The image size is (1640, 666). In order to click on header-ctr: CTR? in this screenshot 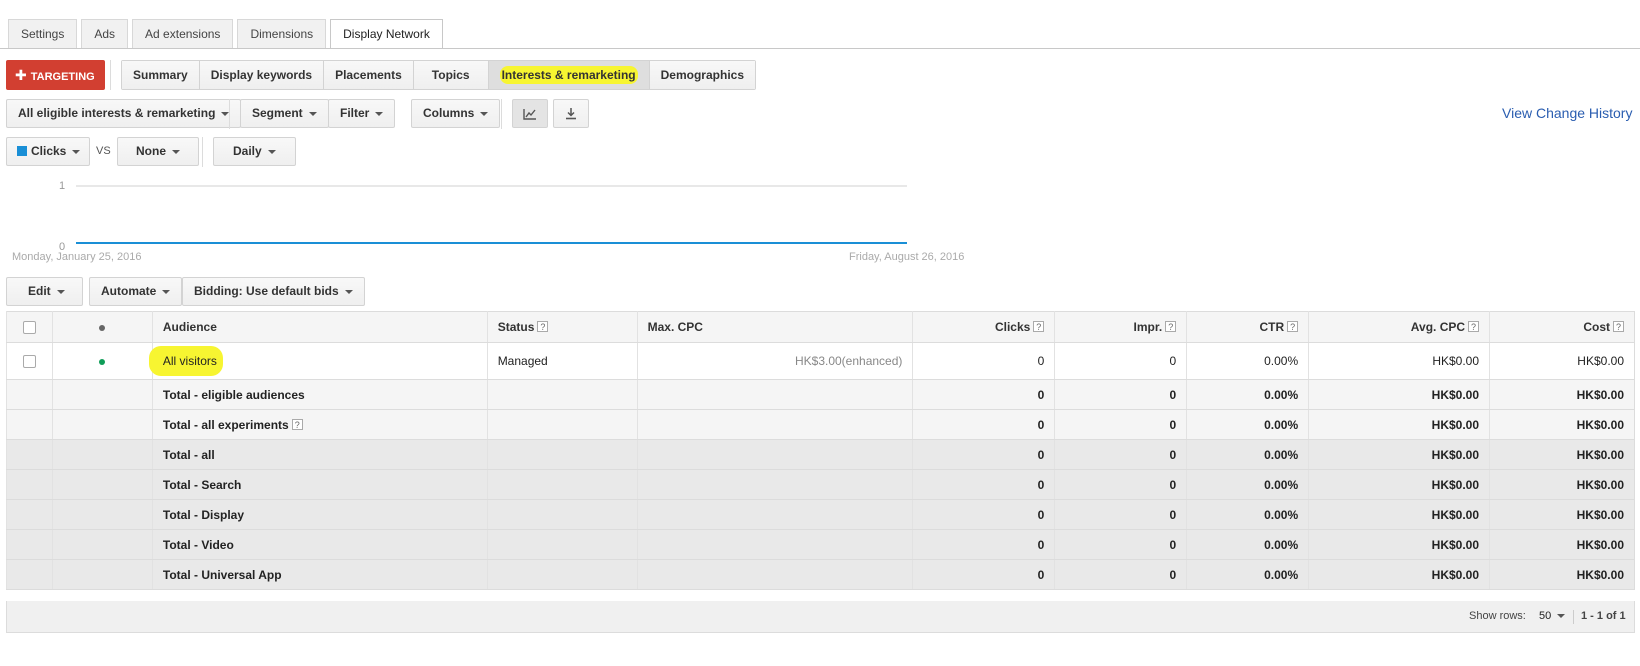, I will do `click(1247, 327)`.